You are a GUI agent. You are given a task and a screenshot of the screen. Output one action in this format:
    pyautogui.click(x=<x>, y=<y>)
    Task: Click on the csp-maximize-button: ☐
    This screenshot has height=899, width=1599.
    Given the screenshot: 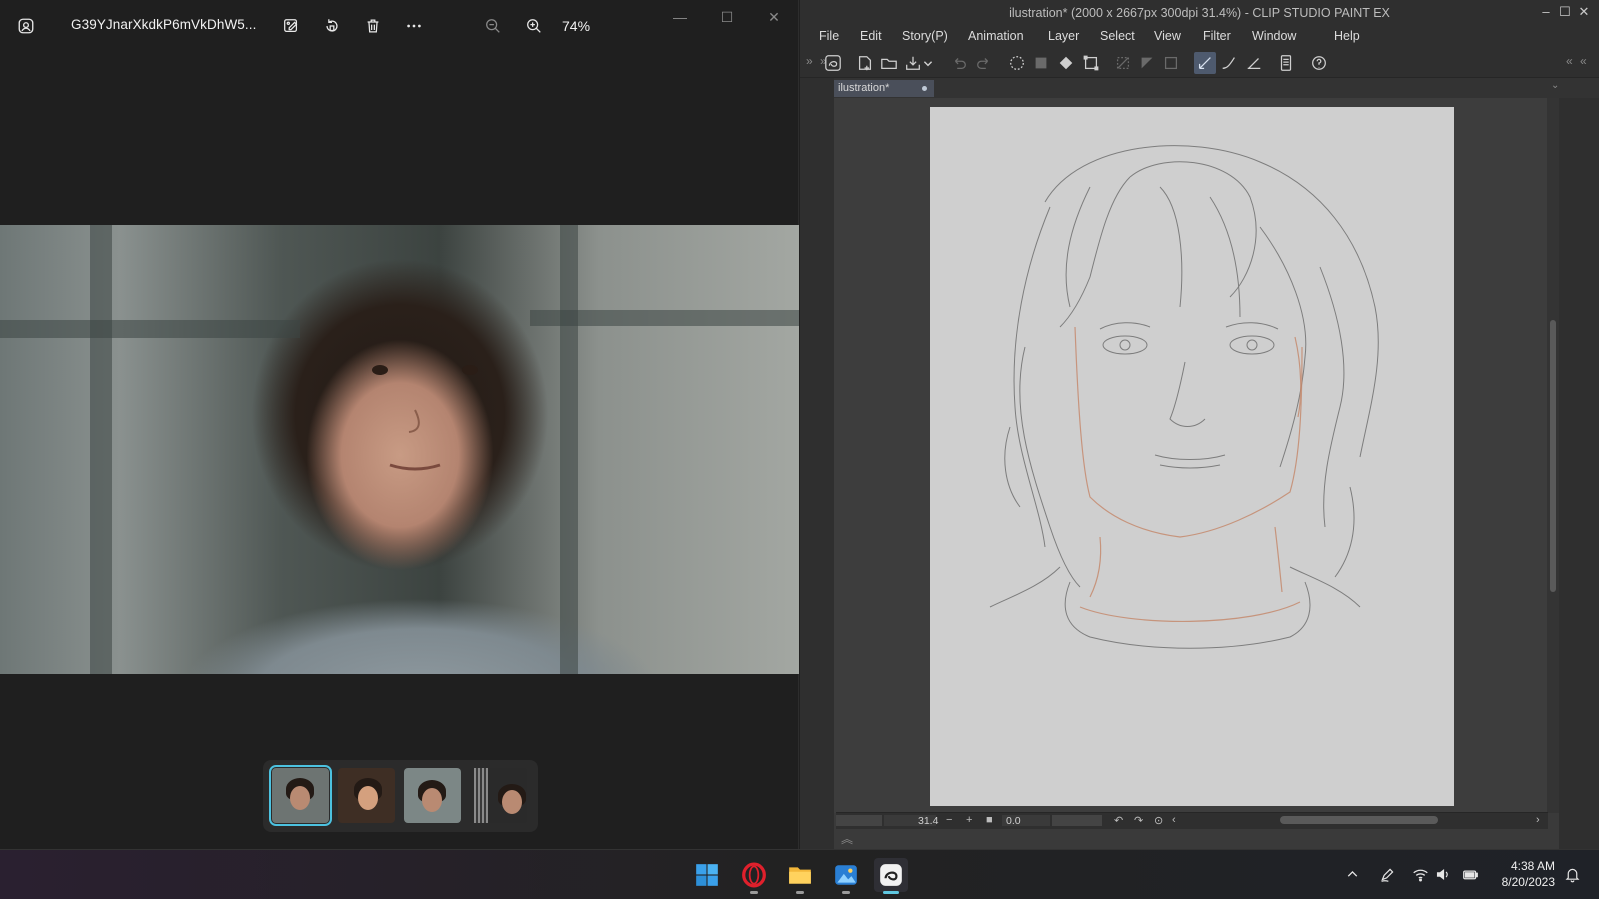 What is the action you would take?
    pyautogui.click(x=1565, y=12)
    